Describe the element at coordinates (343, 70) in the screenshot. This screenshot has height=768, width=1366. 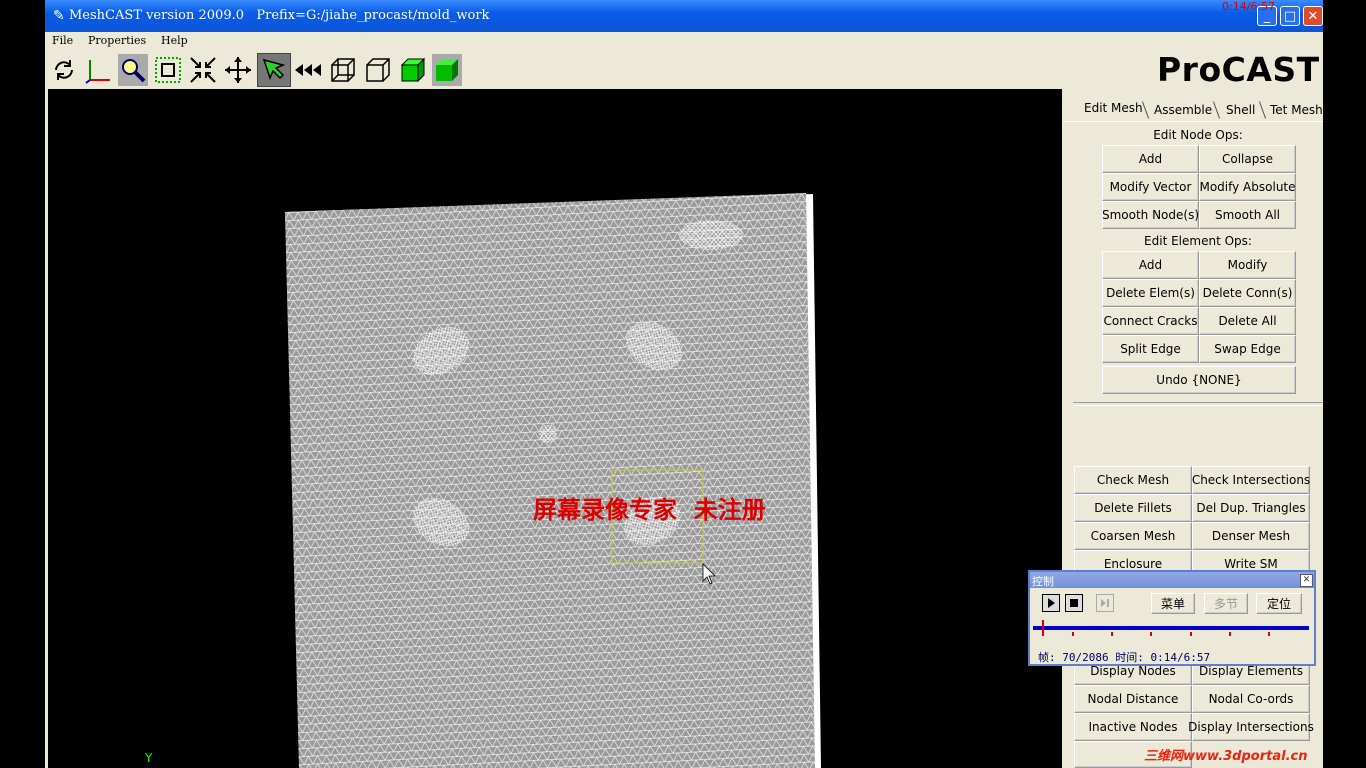
I see `wireframe-box-icon` at that location.